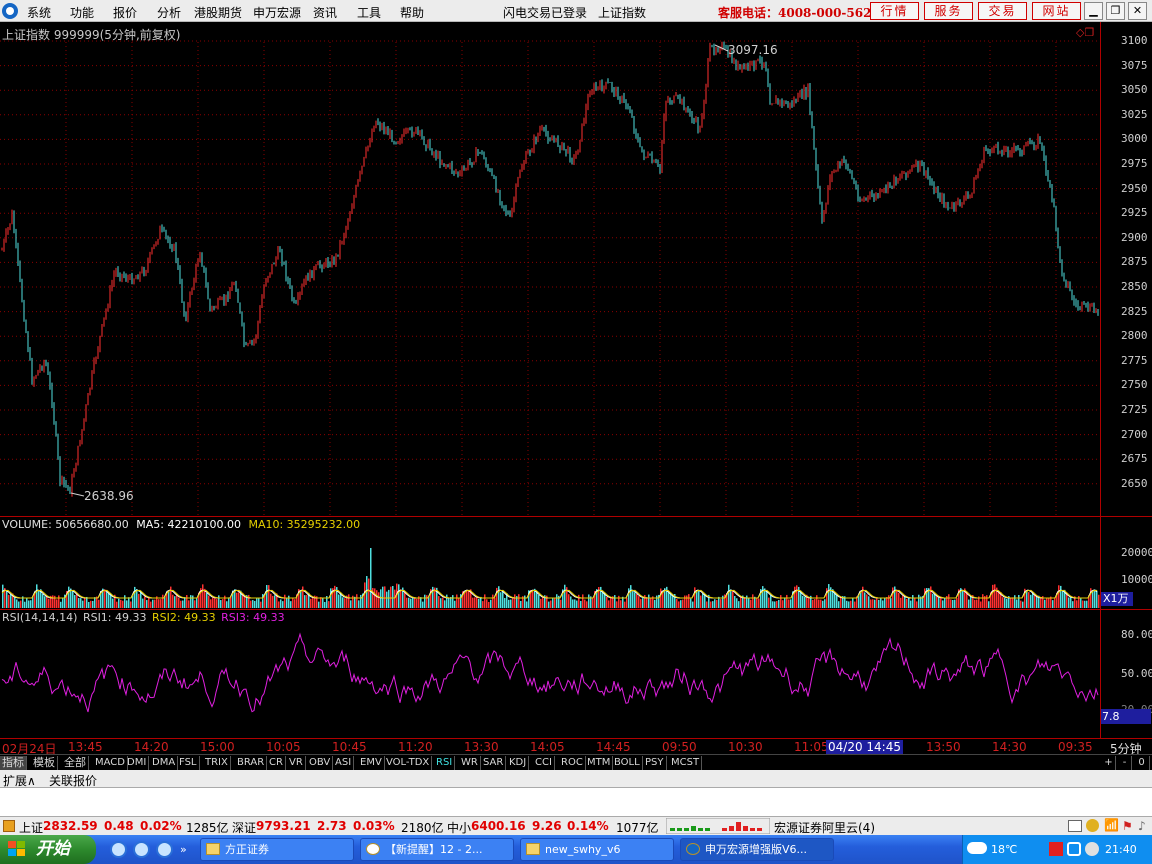 This screenshot has height=864, width=1152. What do you see at coordinates (1142, 763) in the screenshot?
I see `reset-button: 0` at bounding box center [1142, 763].